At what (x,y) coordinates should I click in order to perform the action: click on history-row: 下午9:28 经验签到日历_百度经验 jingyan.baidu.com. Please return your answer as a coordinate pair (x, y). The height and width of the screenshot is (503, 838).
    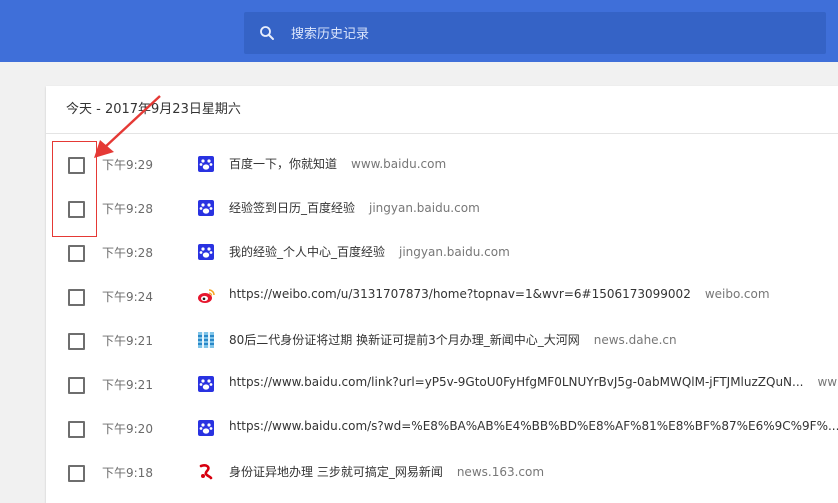
    Looking at the image, I should click on (442, 209).